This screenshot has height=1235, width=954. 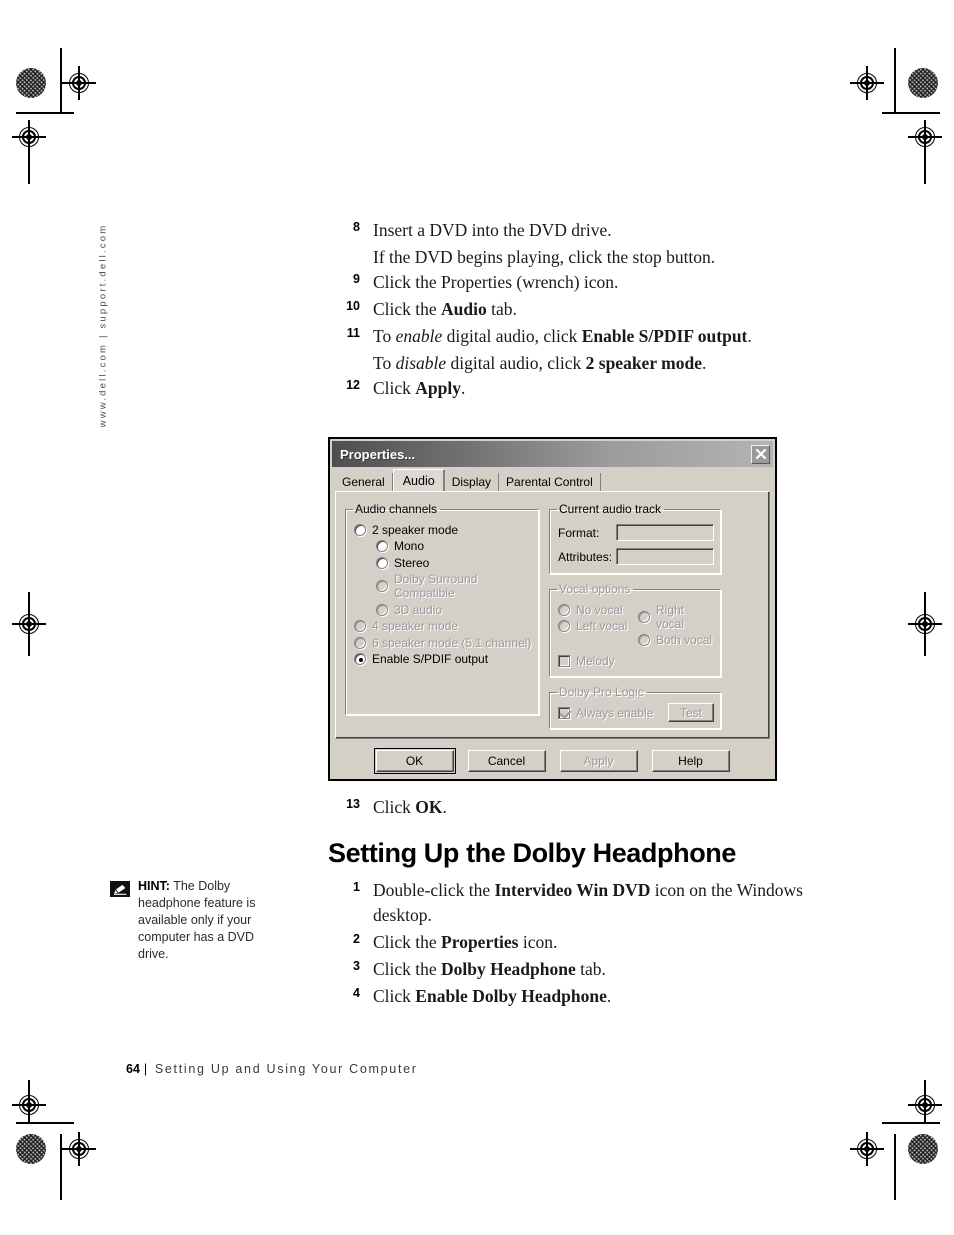 I want to click on density-patch-bottom-right, so click(x=923, y=1149).